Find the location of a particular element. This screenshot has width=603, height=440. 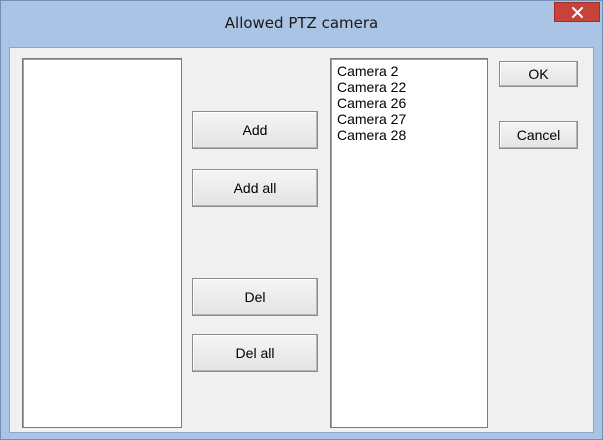

list-item: Camera 26 is located at coordinates (412, 103).